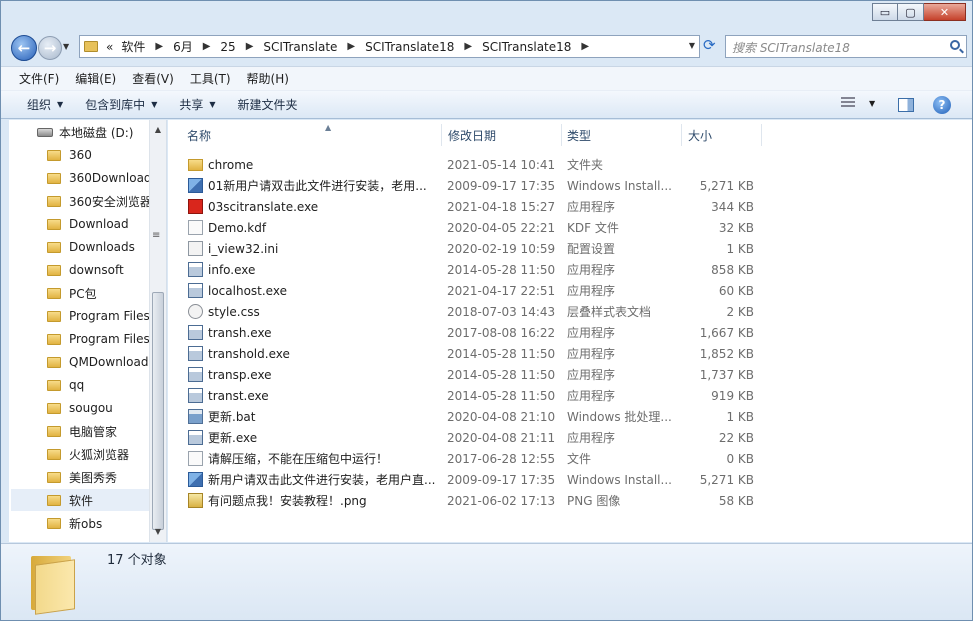  What do you see at coordinates (91, 408) in the screenshot?
I see `tree-item-label: sougou` at bounding box center [91, 408].